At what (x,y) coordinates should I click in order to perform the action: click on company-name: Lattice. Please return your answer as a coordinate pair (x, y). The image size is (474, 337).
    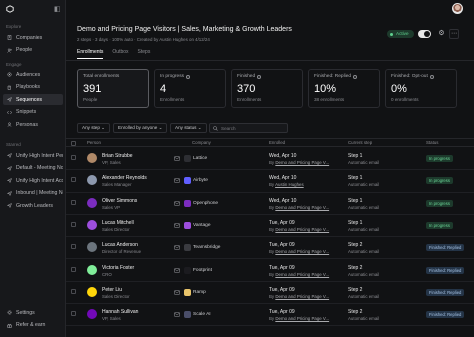
    Looking at the image, I should click on (200, 158).